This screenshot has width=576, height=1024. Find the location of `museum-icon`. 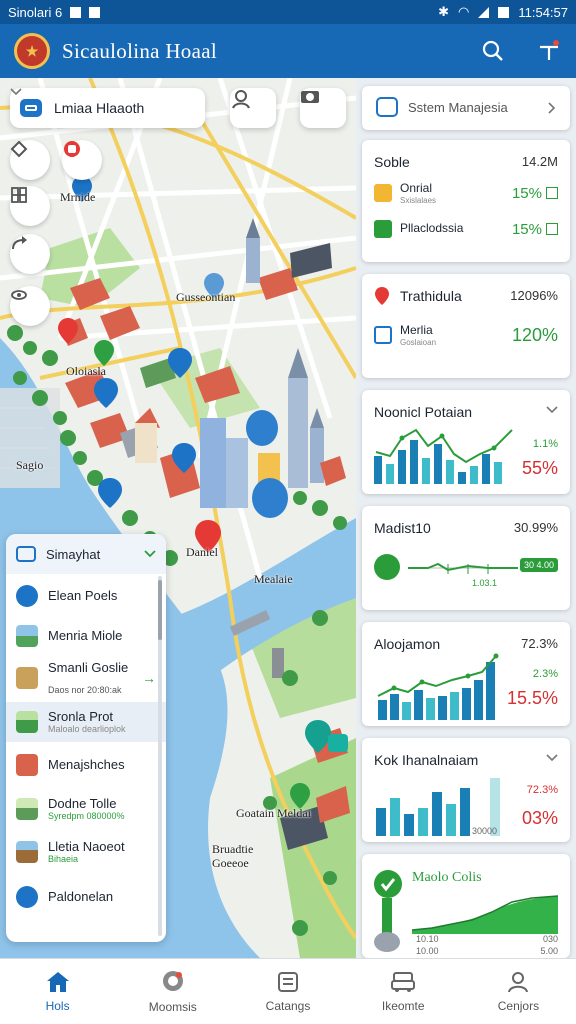

museum-icon is located at coordinates (27, 852).